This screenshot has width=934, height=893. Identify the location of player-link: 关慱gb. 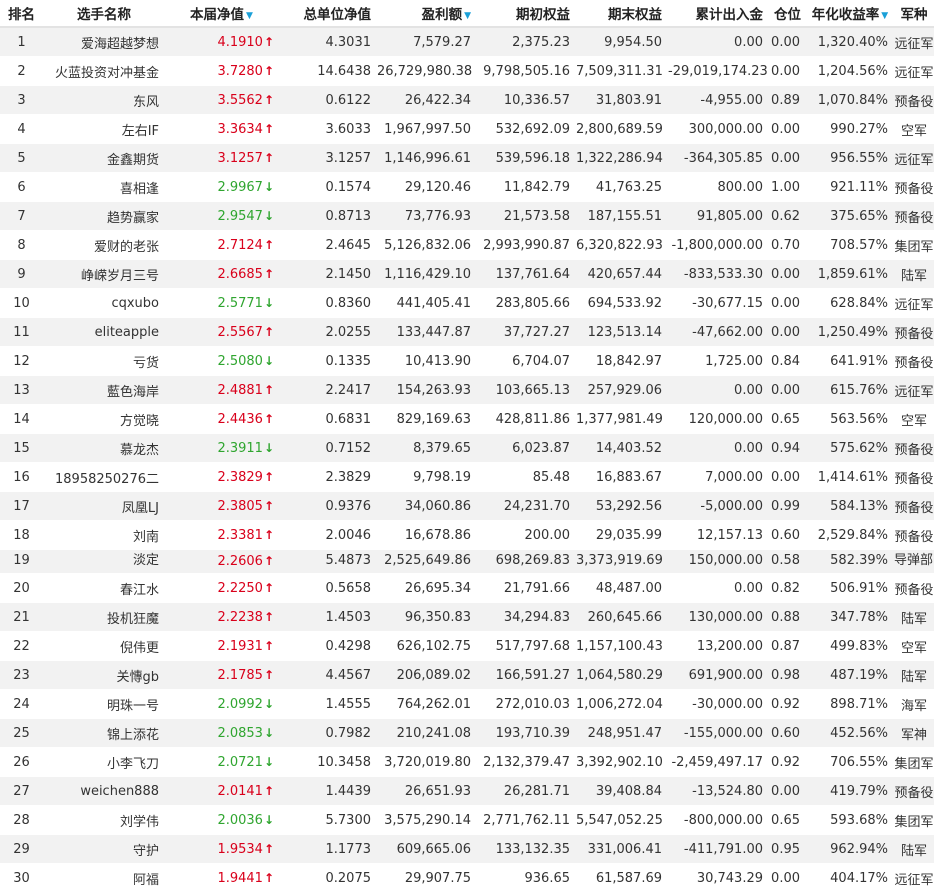
(137, 677).